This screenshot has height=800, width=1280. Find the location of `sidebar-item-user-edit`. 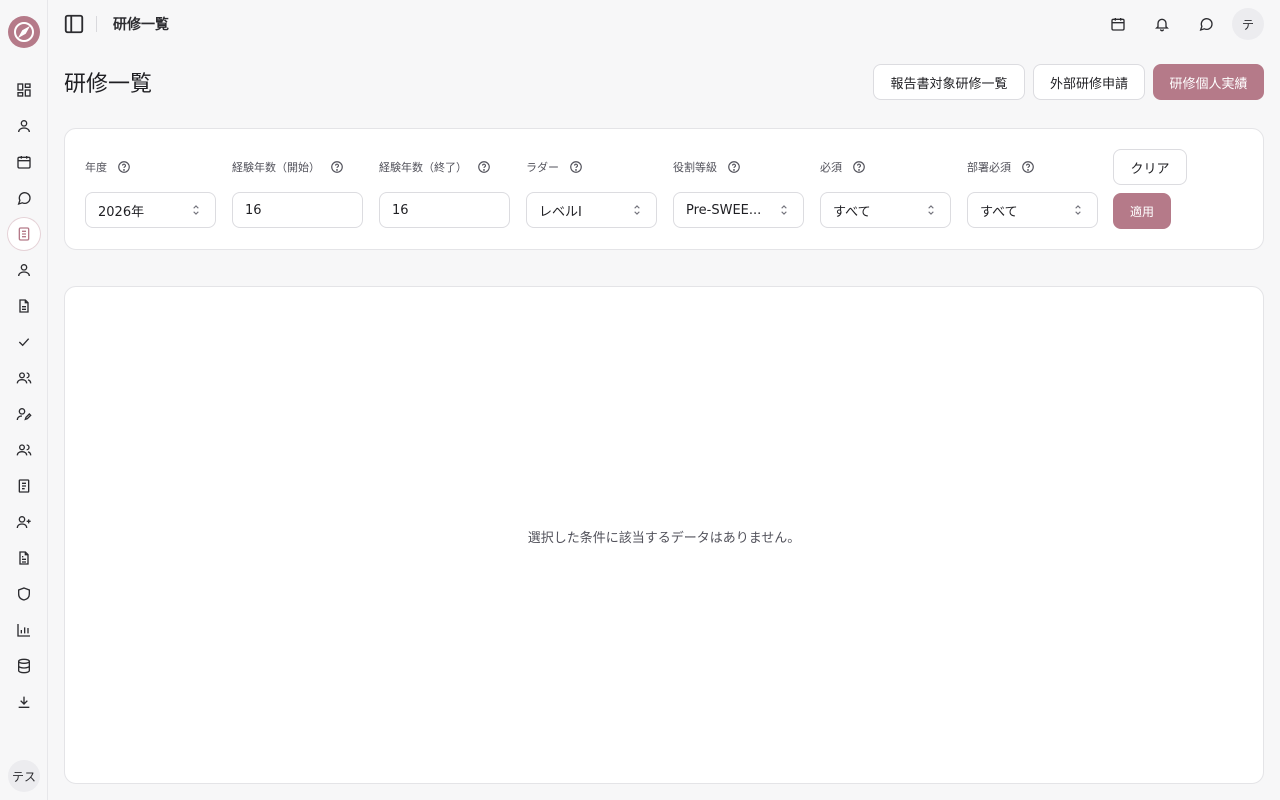

sidebar-item-user-edit is located at coordinates (24, 414).